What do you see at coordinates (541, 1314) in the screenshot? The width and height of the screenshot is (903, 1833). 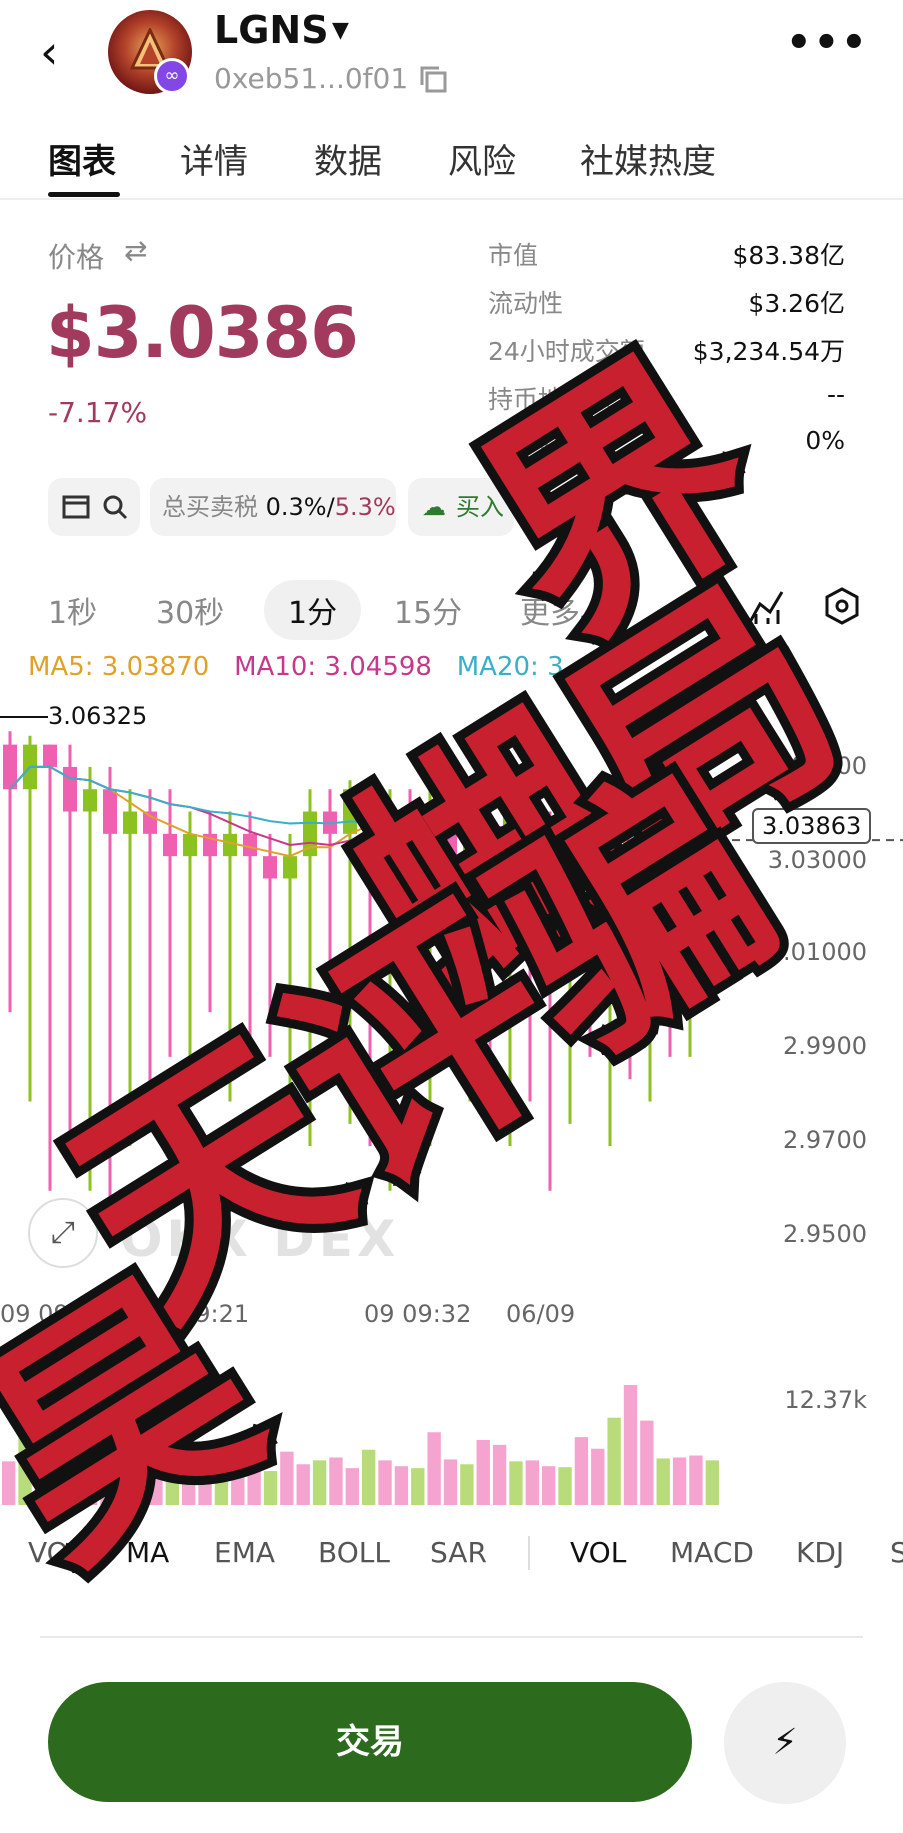 I see `x-tick-3: 06/09` at bounding box center [541, 1314].